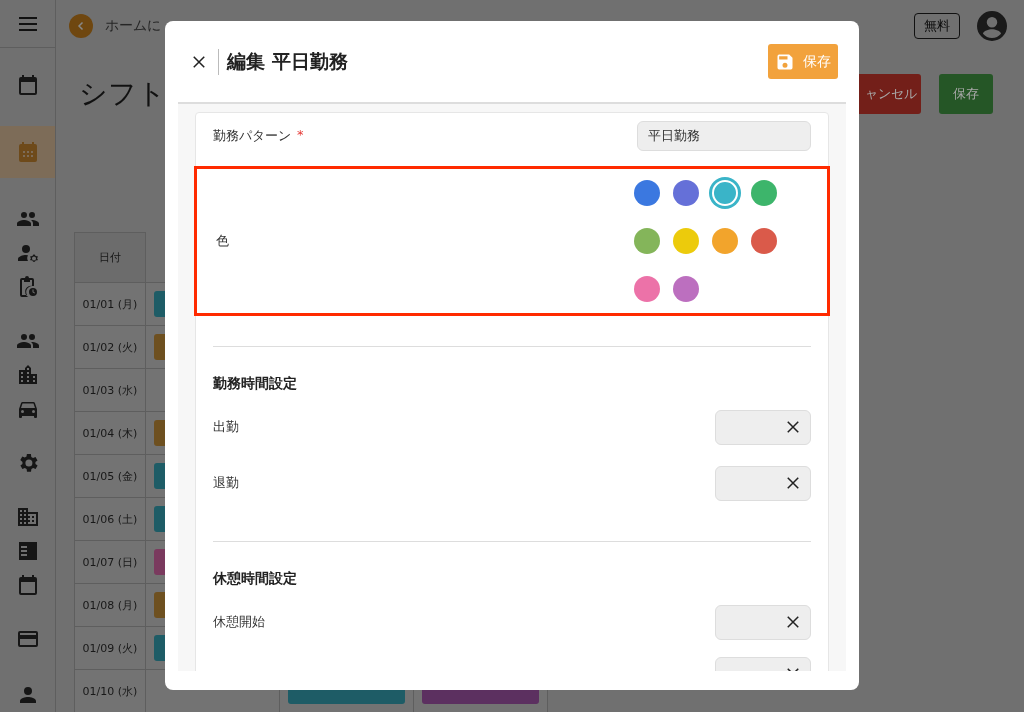 The image size is (1024, 712). I want to click on date-cell: 01/08 (月), so click(110, 605).